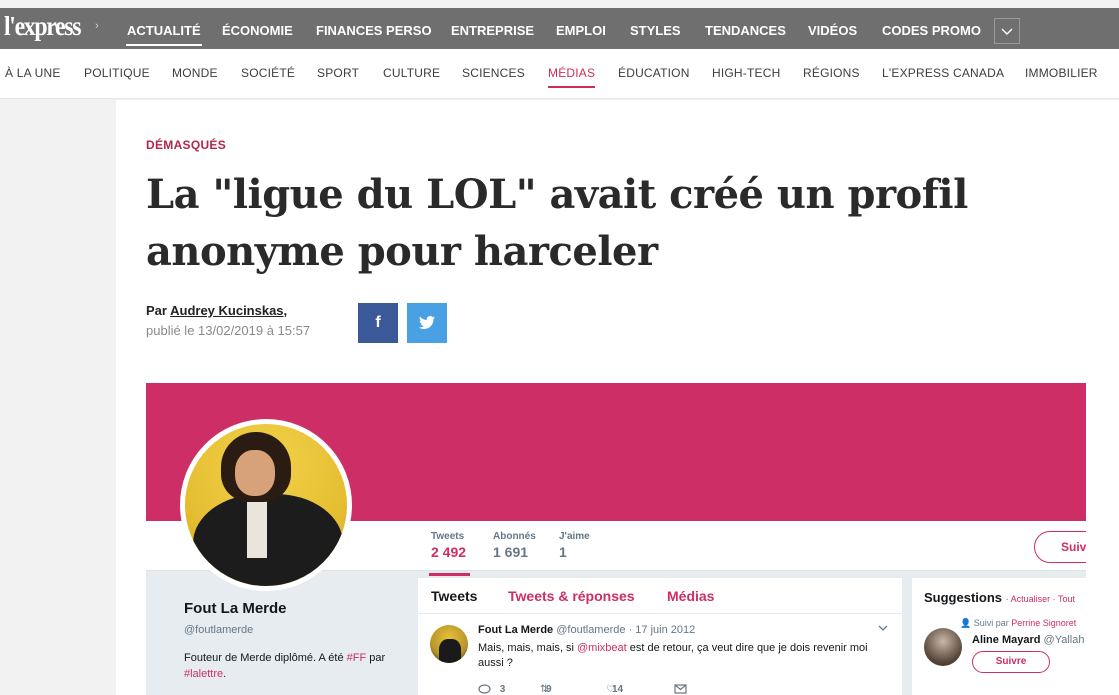 Image resolution: width=1119 pixels, height=695 pixels. I want to click on subnav-item-sciences: SCIENCES, so click(493, 73).